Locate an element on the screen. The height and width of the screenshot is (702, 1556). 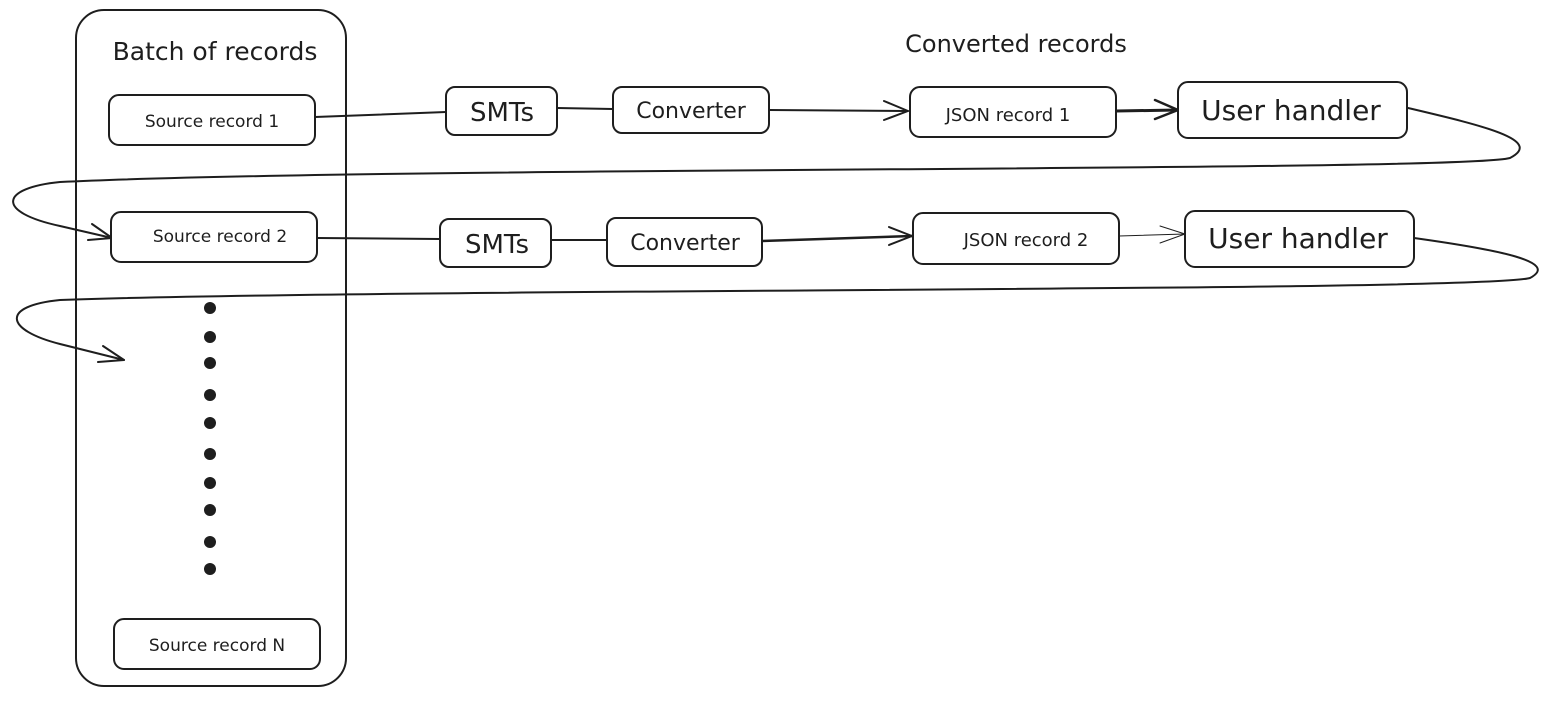
edge-converter-json2 is located at coordinates (837, 238).